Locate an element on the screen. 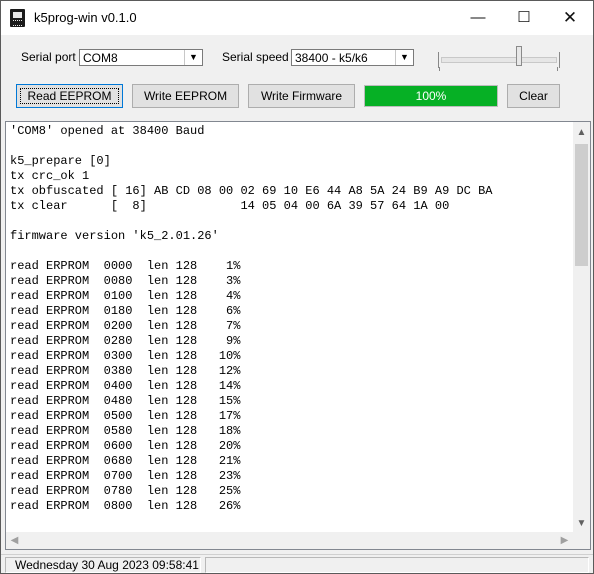 The height and width of the screenshot is (574, 594). scroll-down-icon: ▼ is located at coordinates (581, 523).